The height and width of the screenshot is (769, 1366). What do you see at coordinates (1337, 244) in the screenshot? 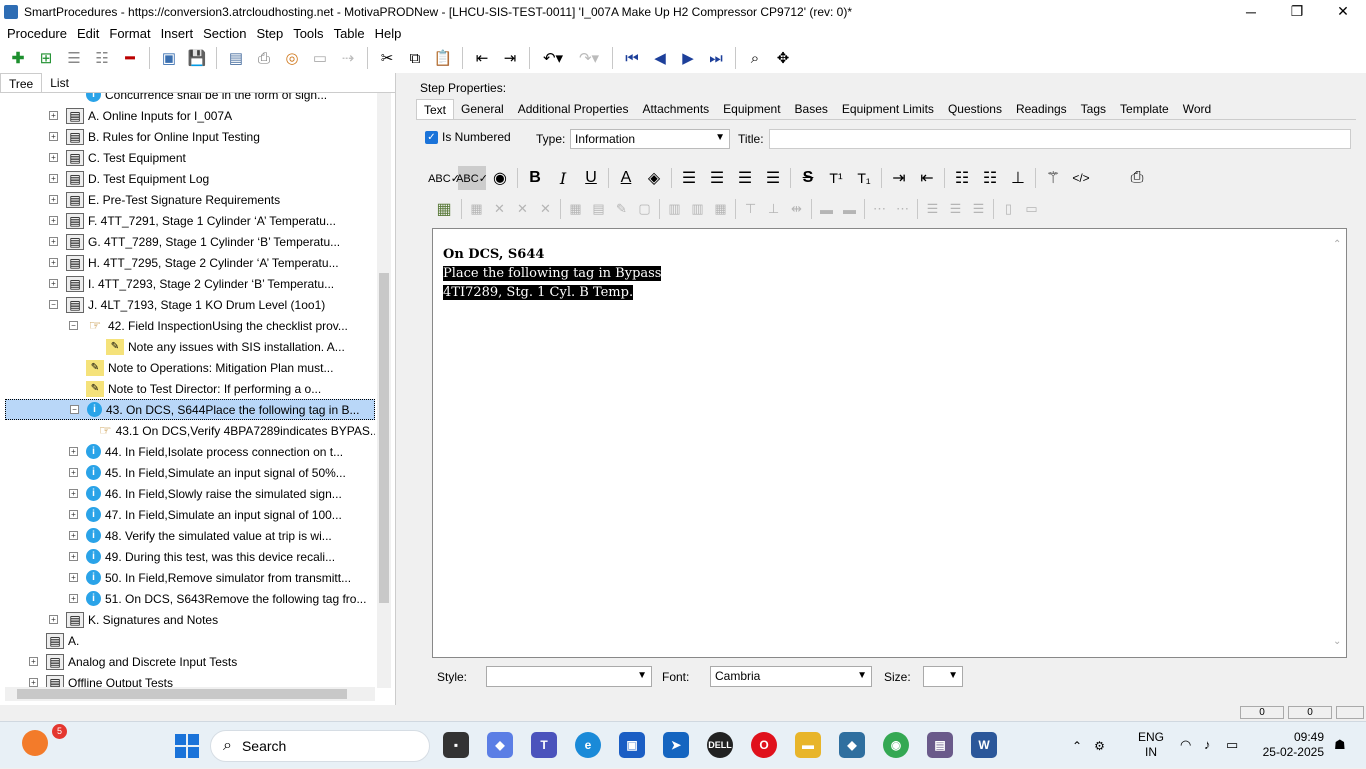
I see `scroll-up-icon: ⌃` at bounding box center [1337, 244].